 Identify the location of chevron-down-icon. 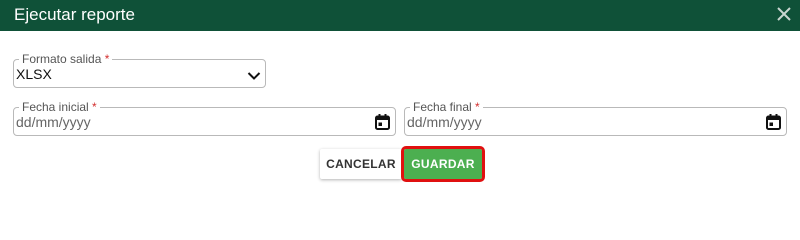
(254, 74).